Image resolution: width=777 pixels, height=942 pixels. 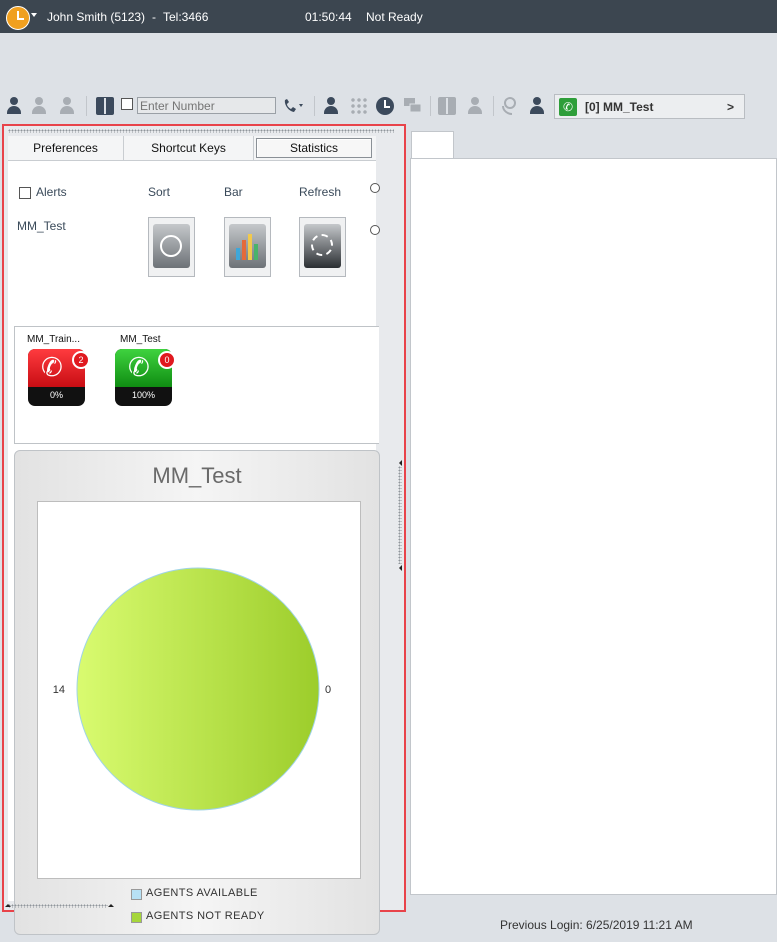 What do you see at coordinates (56, 395) in the screenshot?
I see `queue-tile-percent: 0%` at bounding box center [56, 395].